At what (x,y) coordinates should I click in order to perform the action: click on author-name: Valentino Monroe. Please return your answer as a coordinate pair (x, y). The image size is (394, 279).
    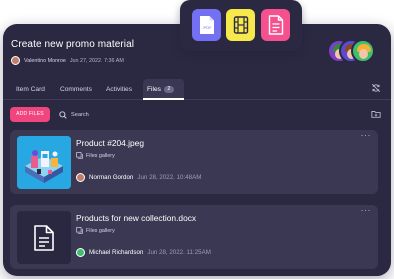
    Looking at the image, I should click on (45, 60).